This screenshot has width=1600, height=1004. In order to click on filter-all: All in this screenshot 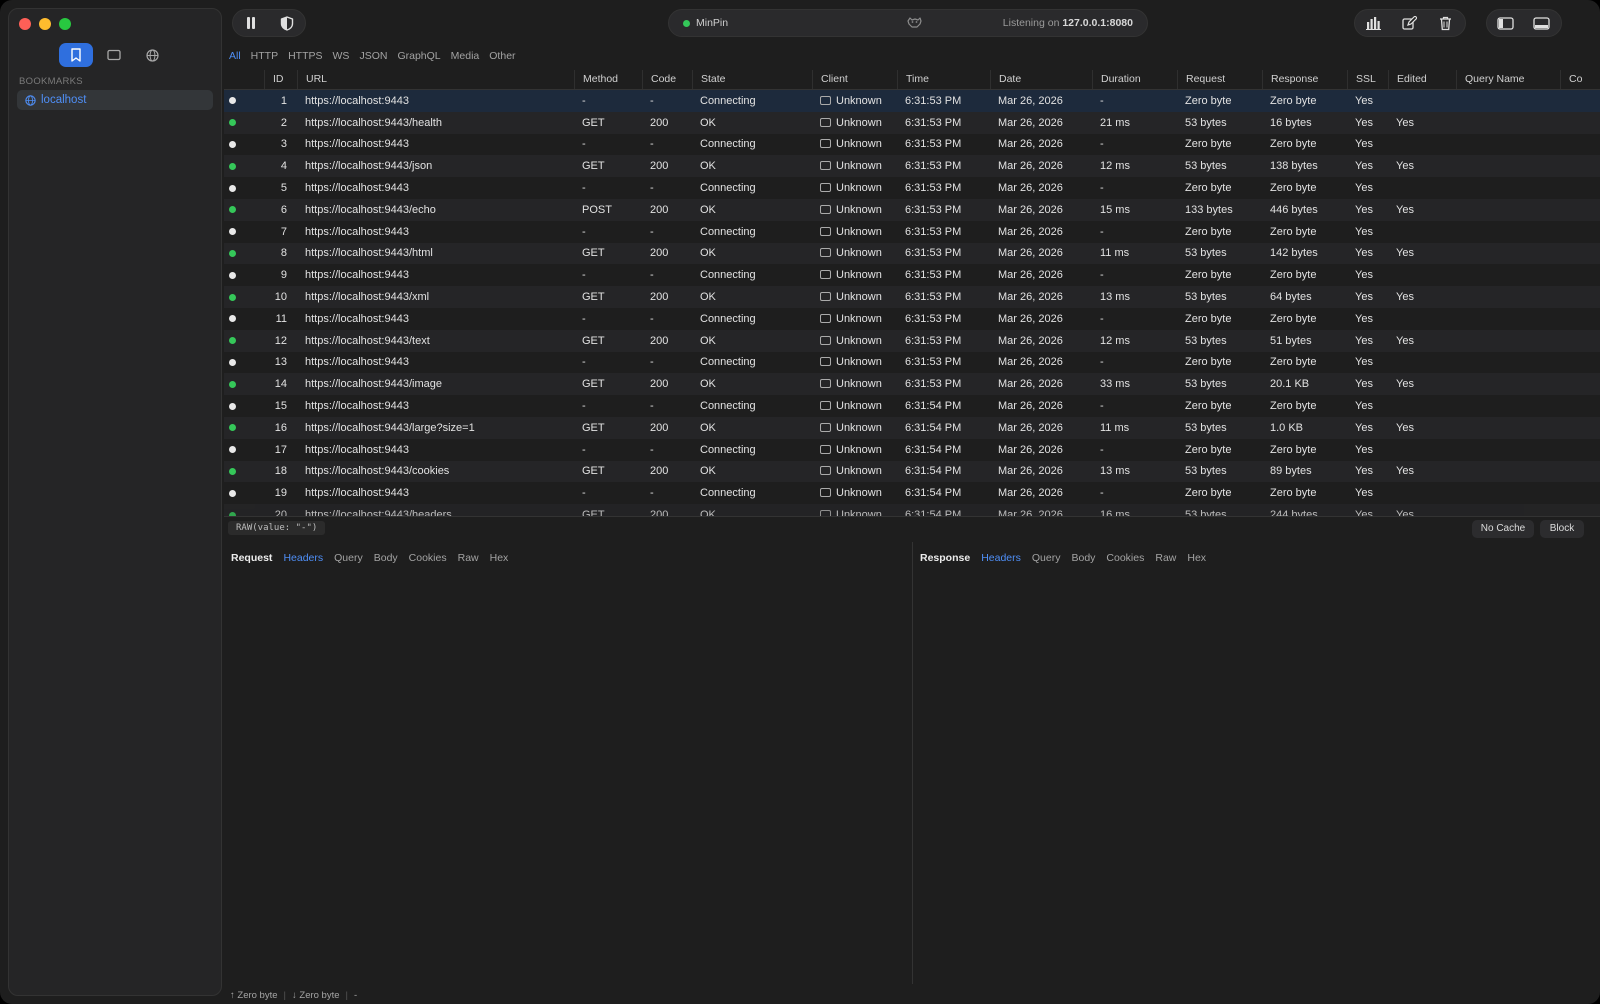, I will do `click(235, 56)`.